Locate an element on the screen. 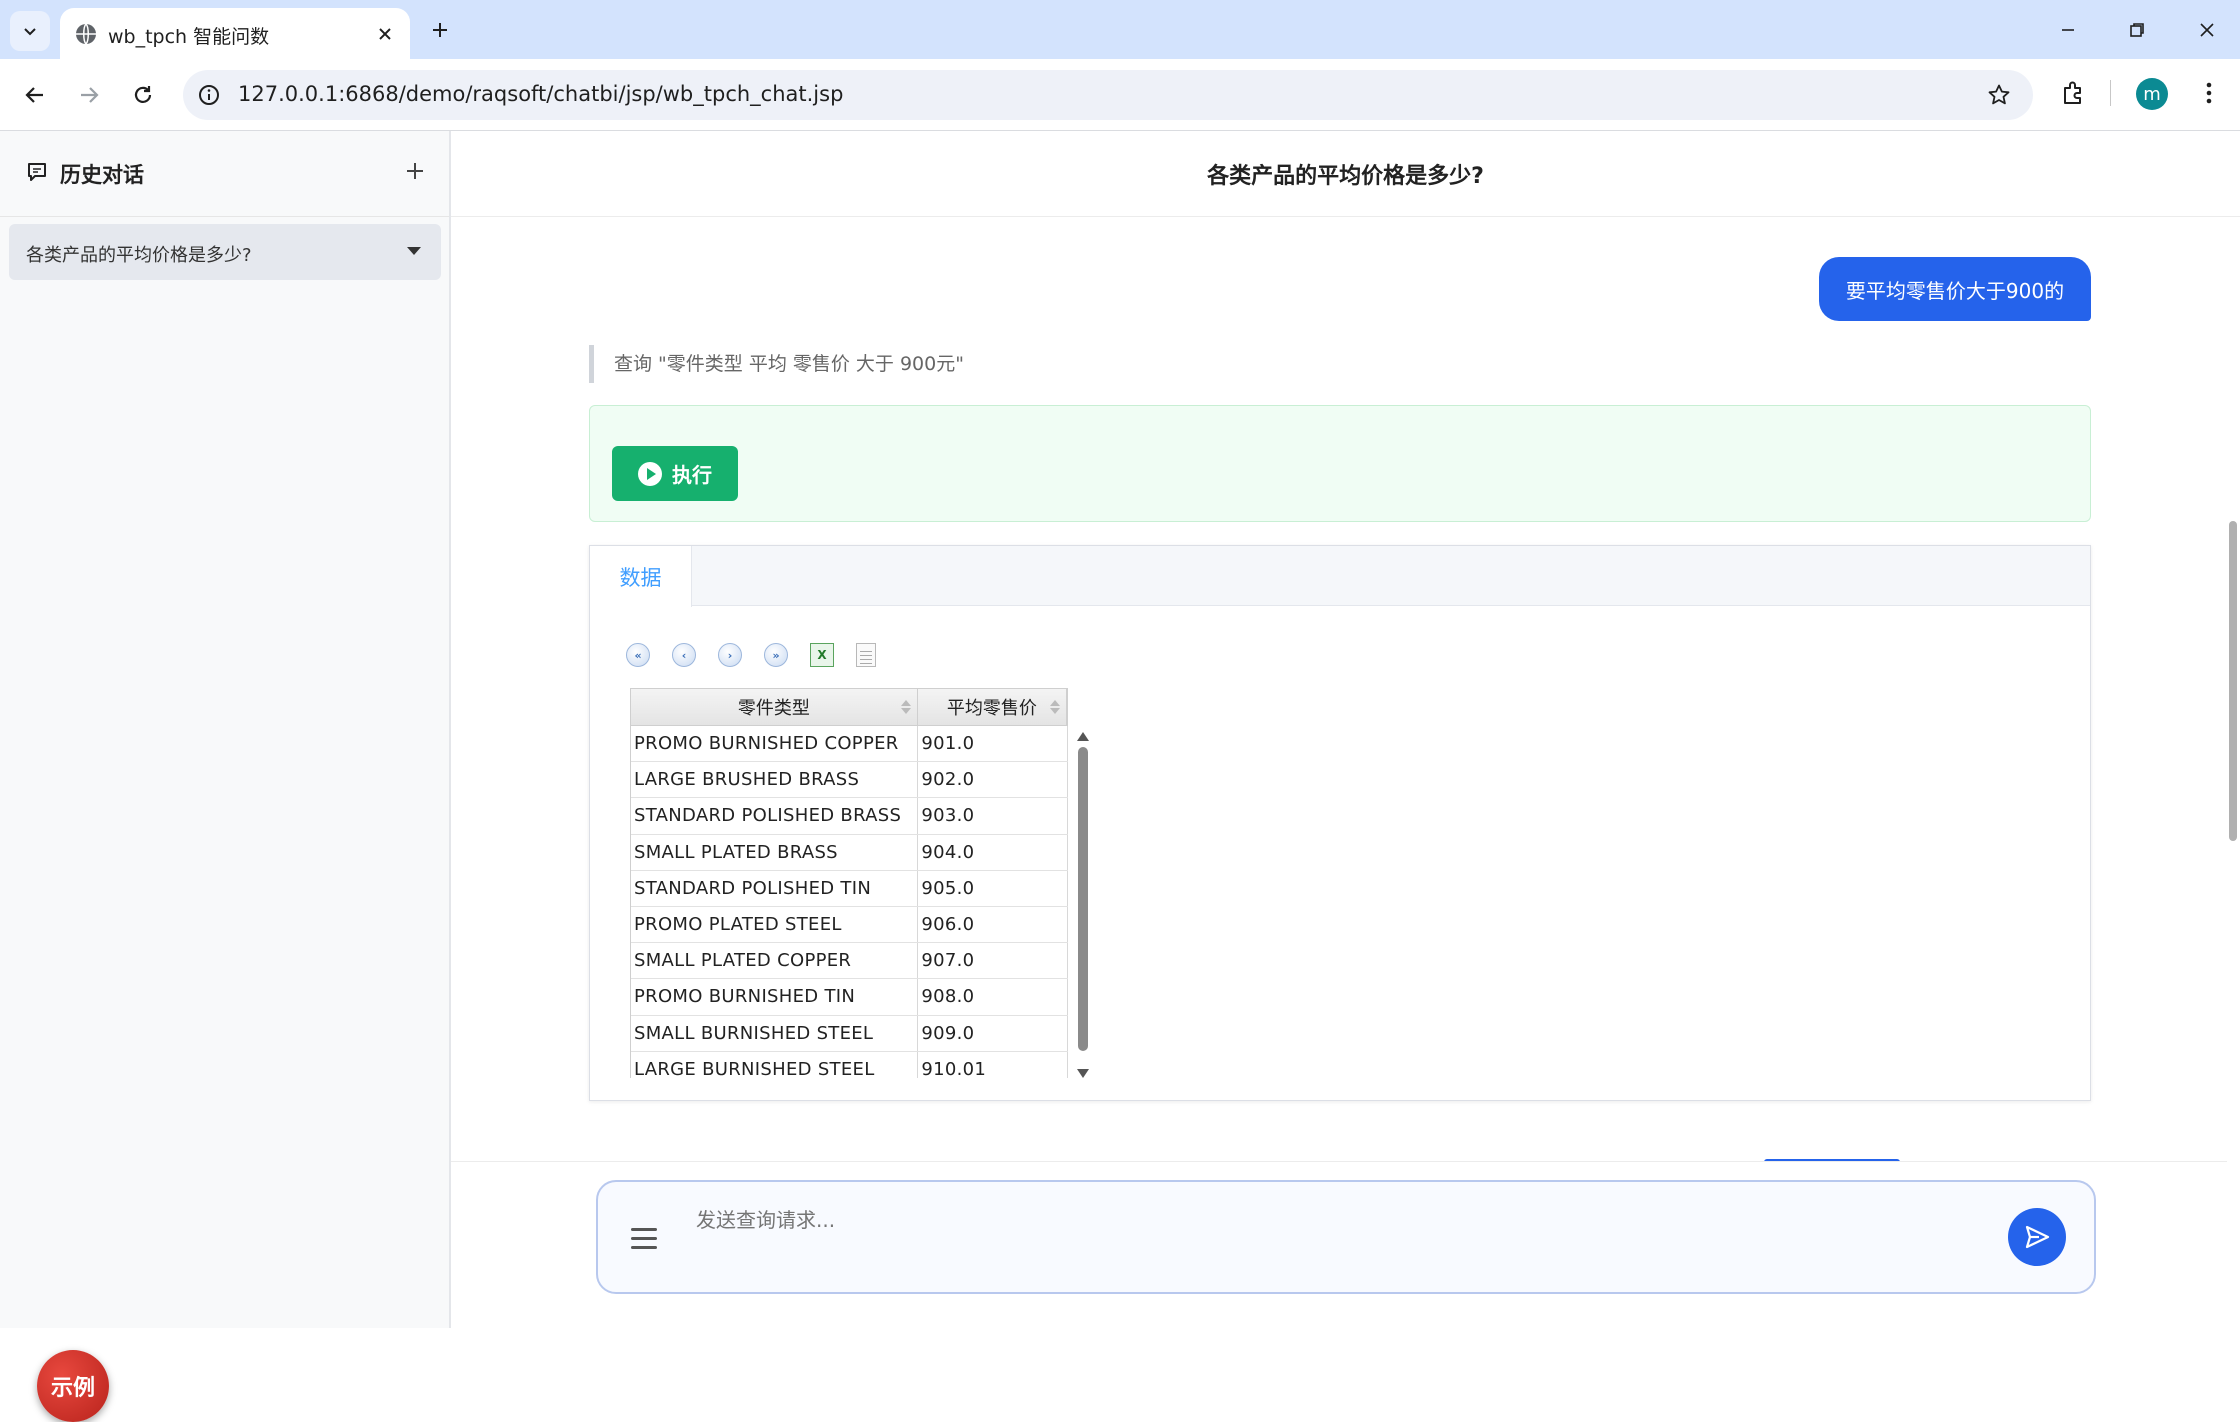  extensions-puzzle-icon is located at coordinates (2073, 93).